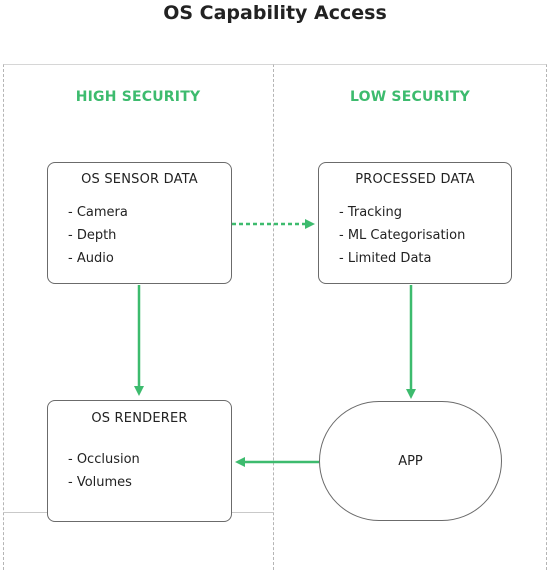 This screenshot has height=576, width=550. I want to click on list-item: - Tracking, so click(370, 212).